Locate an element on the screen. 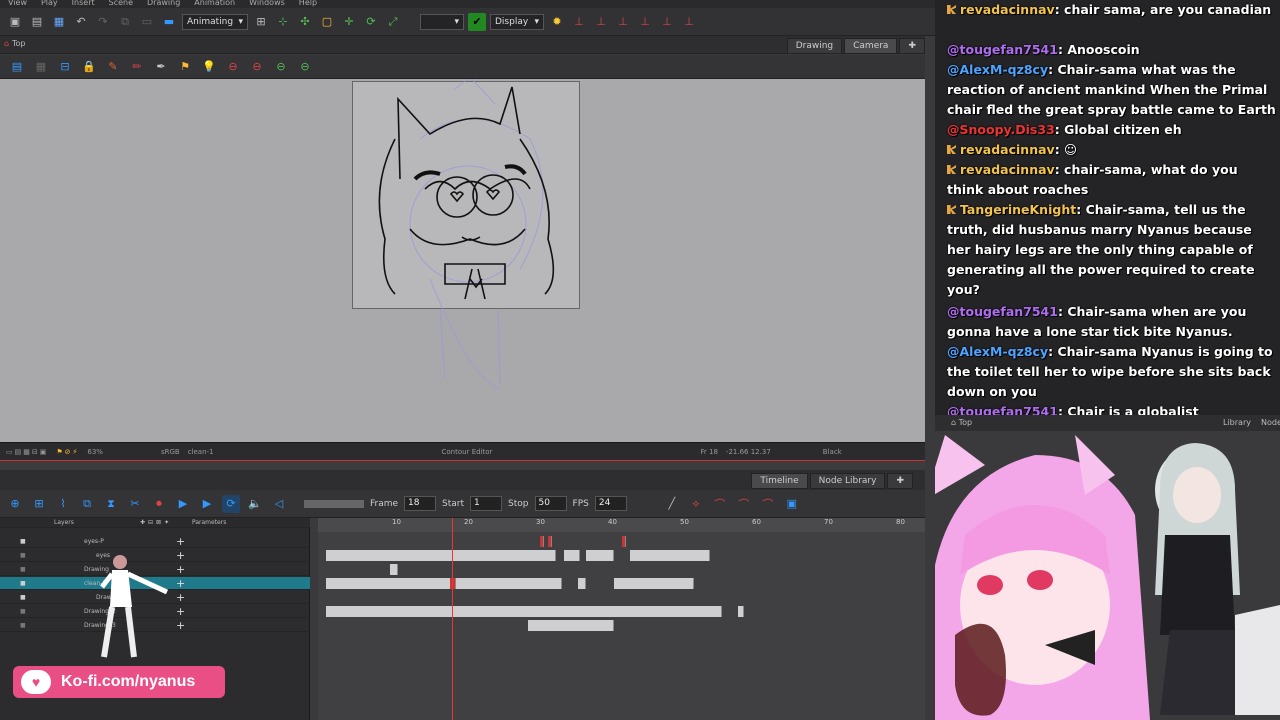 This screenshot has width=1280, height=720. mode-select: Animating ▾ is located at coordinates (215, 21).